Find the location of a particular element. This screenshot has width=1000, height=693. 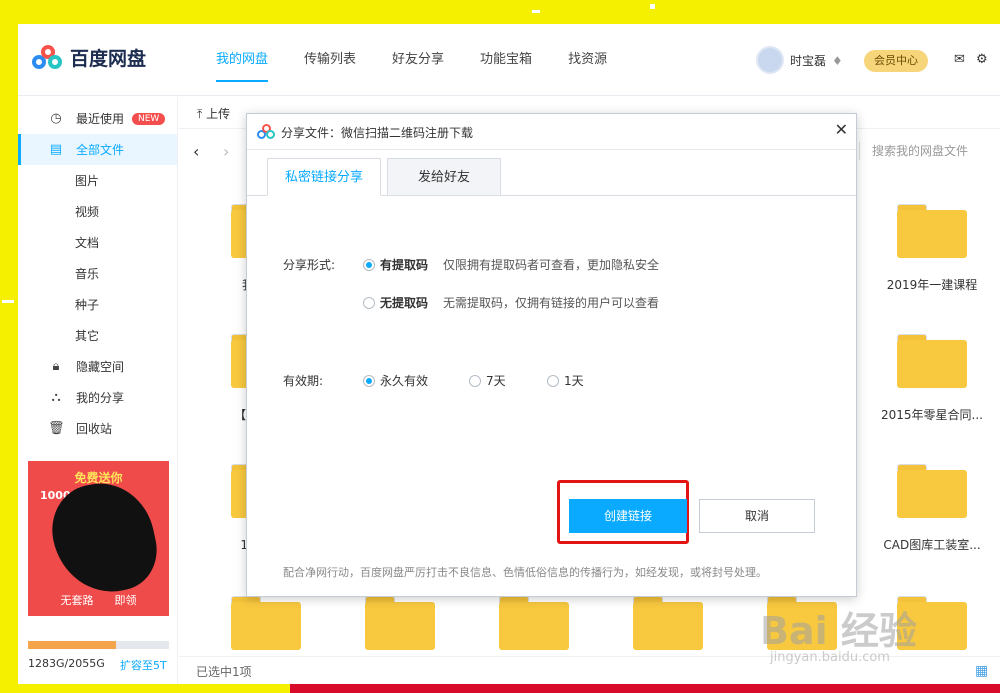

share-tabs: 私密链接分享 发给好友 is located at coordinates (387, 177).